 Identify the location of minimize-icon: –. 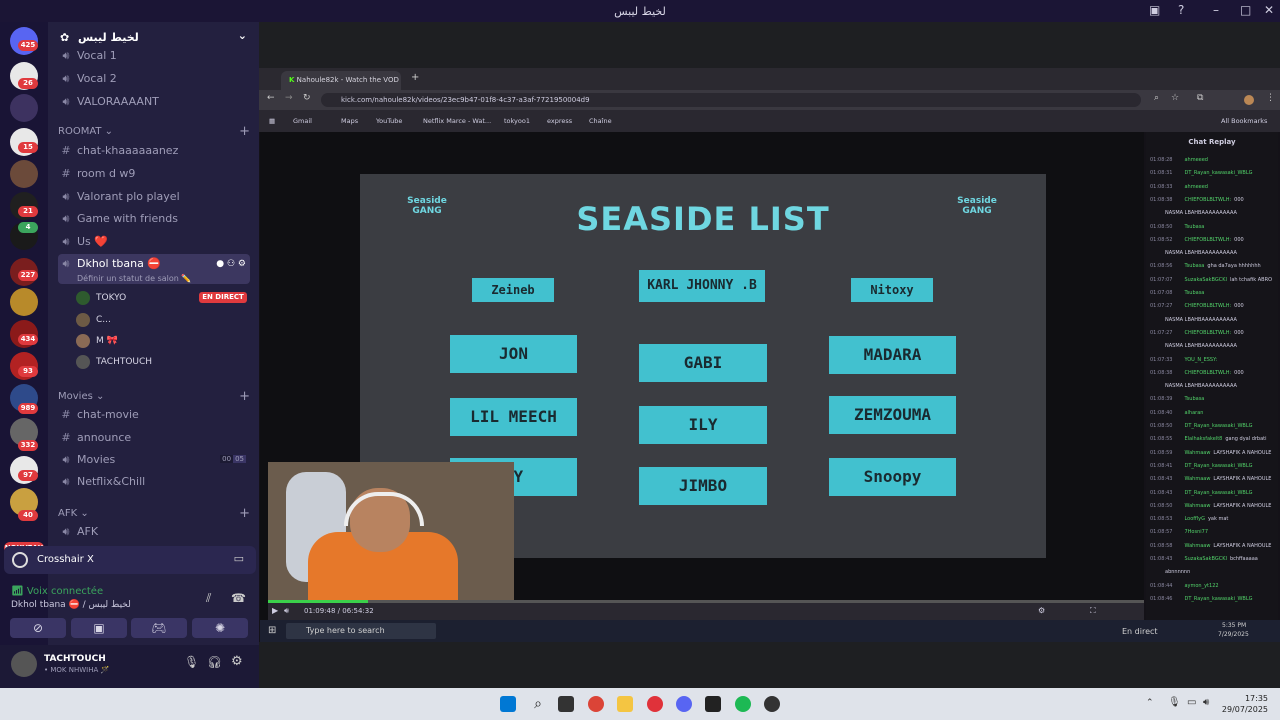
(1216, 10).